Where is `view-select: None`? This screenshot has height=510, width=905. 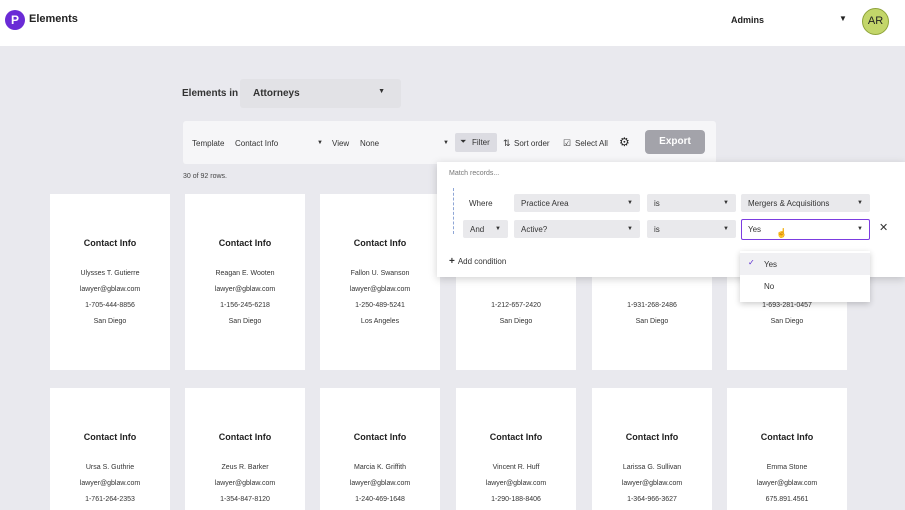 view-select: None is located at coordinates (369, 143).